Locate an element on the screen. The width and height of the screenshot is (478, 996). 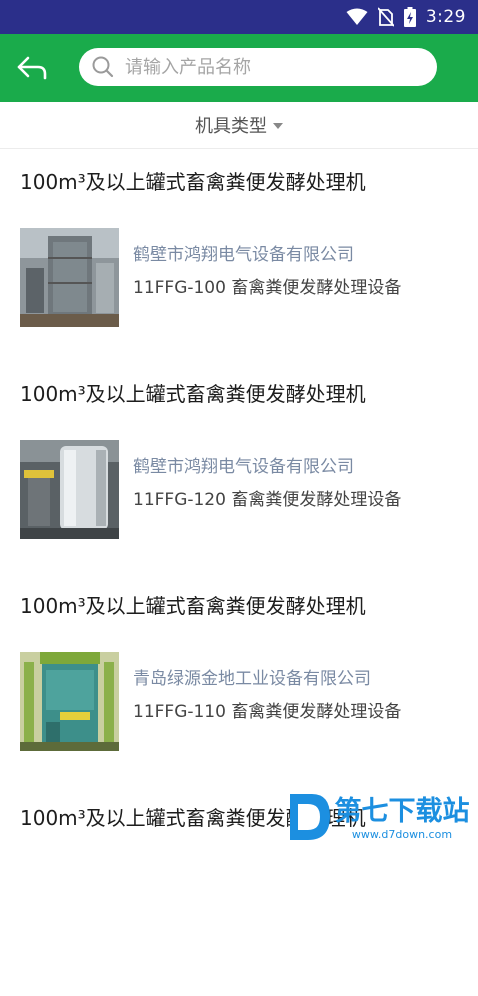
back-arrow-icon is located at coordinates (32, 68).